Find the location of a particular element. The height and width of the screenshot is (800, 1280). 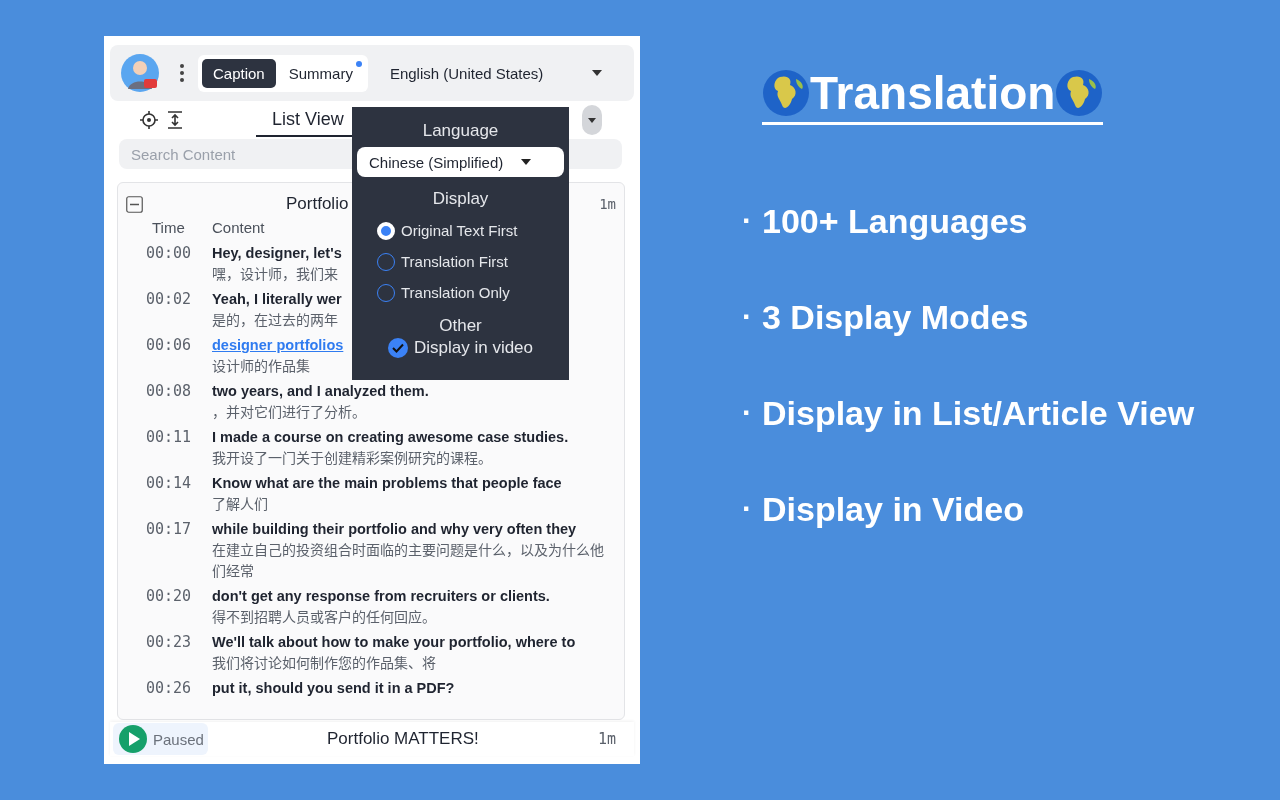

play-icon is located at coordinates (133, 739).